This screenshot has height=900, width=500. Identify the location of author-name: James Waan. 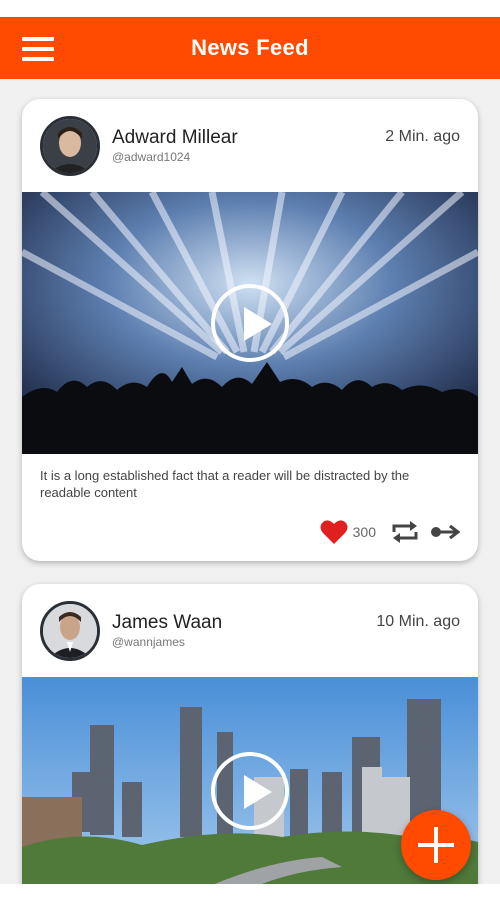
(167, 623).